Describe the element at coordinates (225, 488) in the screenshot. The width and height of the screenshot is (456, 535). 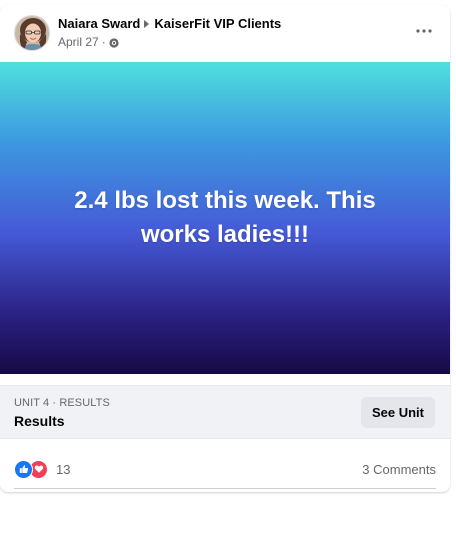
I see `divider` at that location.